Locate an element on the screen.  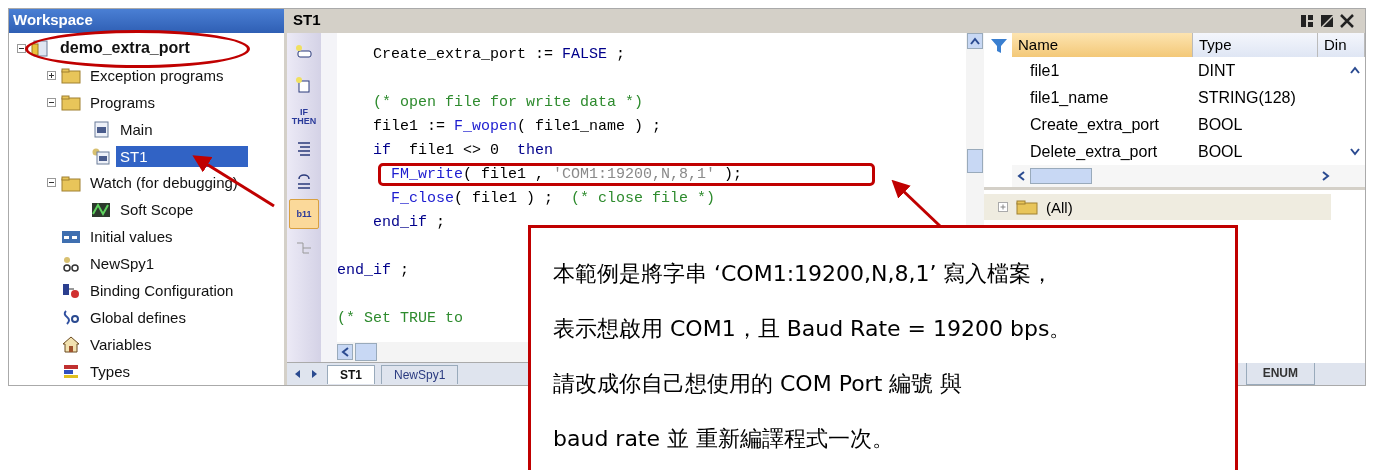
scroll-right-icon is located at coordinates (1326, 176).